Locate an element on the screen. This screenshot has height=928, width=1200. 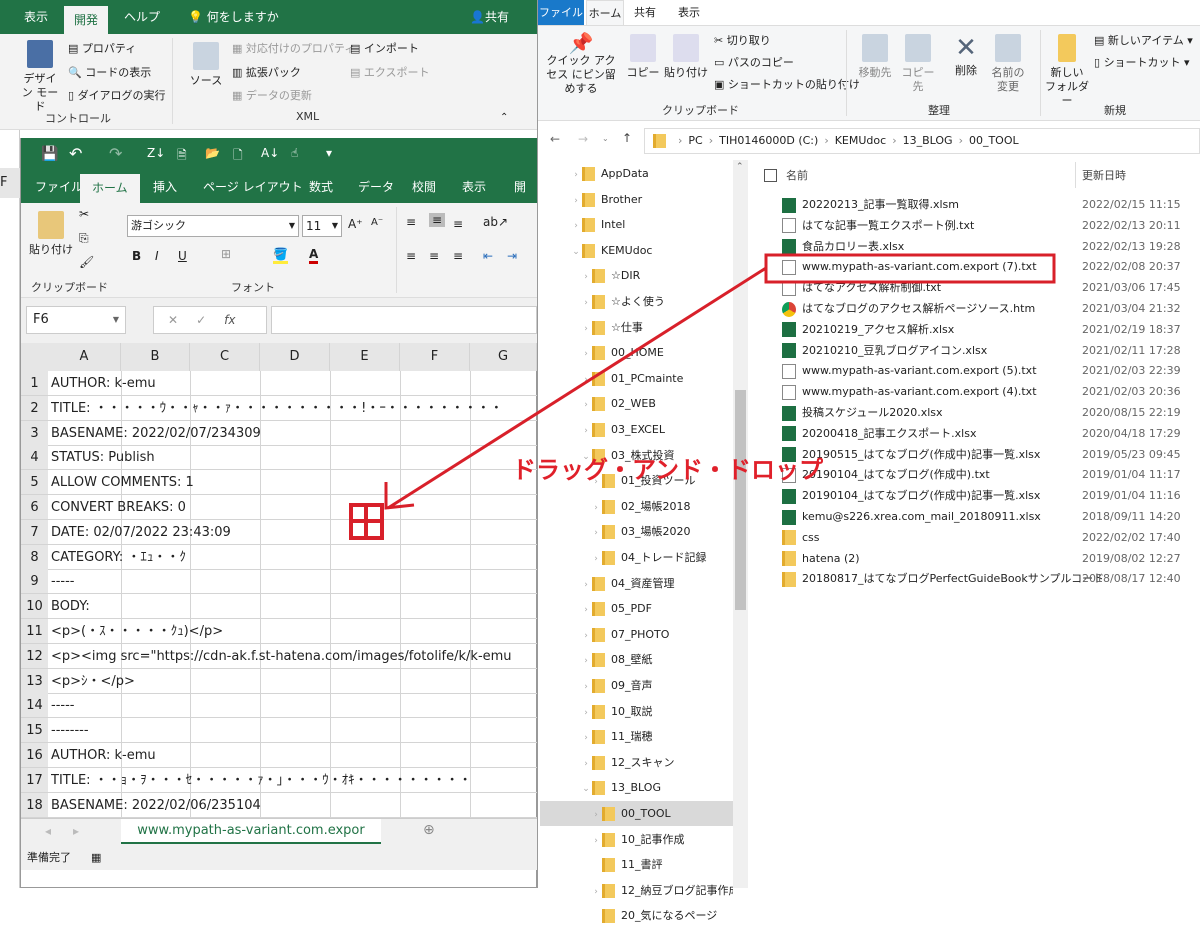
drag-drop-label: ドラッグ・アンド・ドロップ is located at coordinates (668, 470).